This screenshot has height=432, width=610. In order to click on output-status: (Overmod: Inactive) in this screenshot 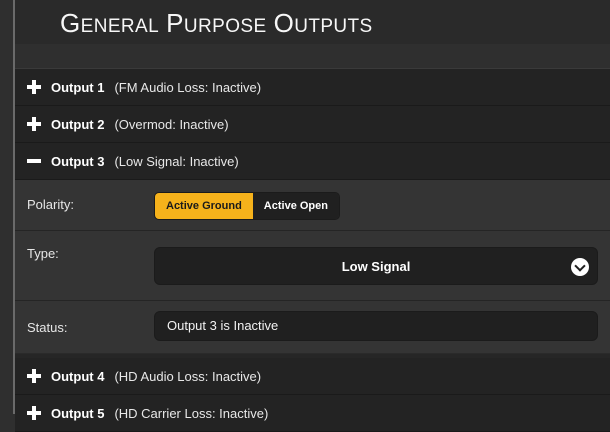, I will do `click(171, 124)`.